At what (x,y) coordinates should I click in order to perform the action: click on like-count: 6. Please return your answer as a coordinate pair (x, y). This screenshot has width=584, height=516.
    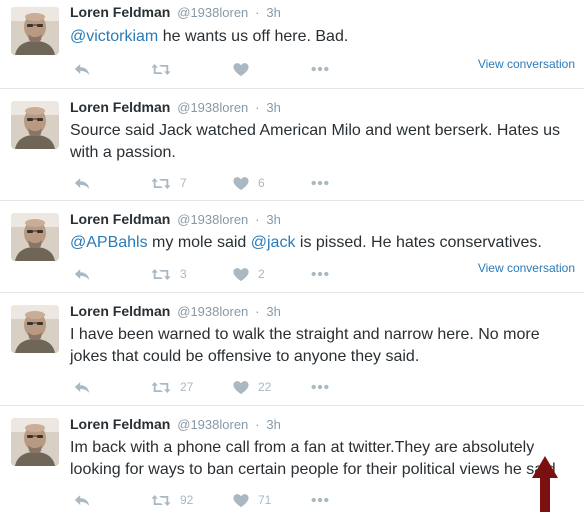
    Looking at the image, I should click on (261, 183).